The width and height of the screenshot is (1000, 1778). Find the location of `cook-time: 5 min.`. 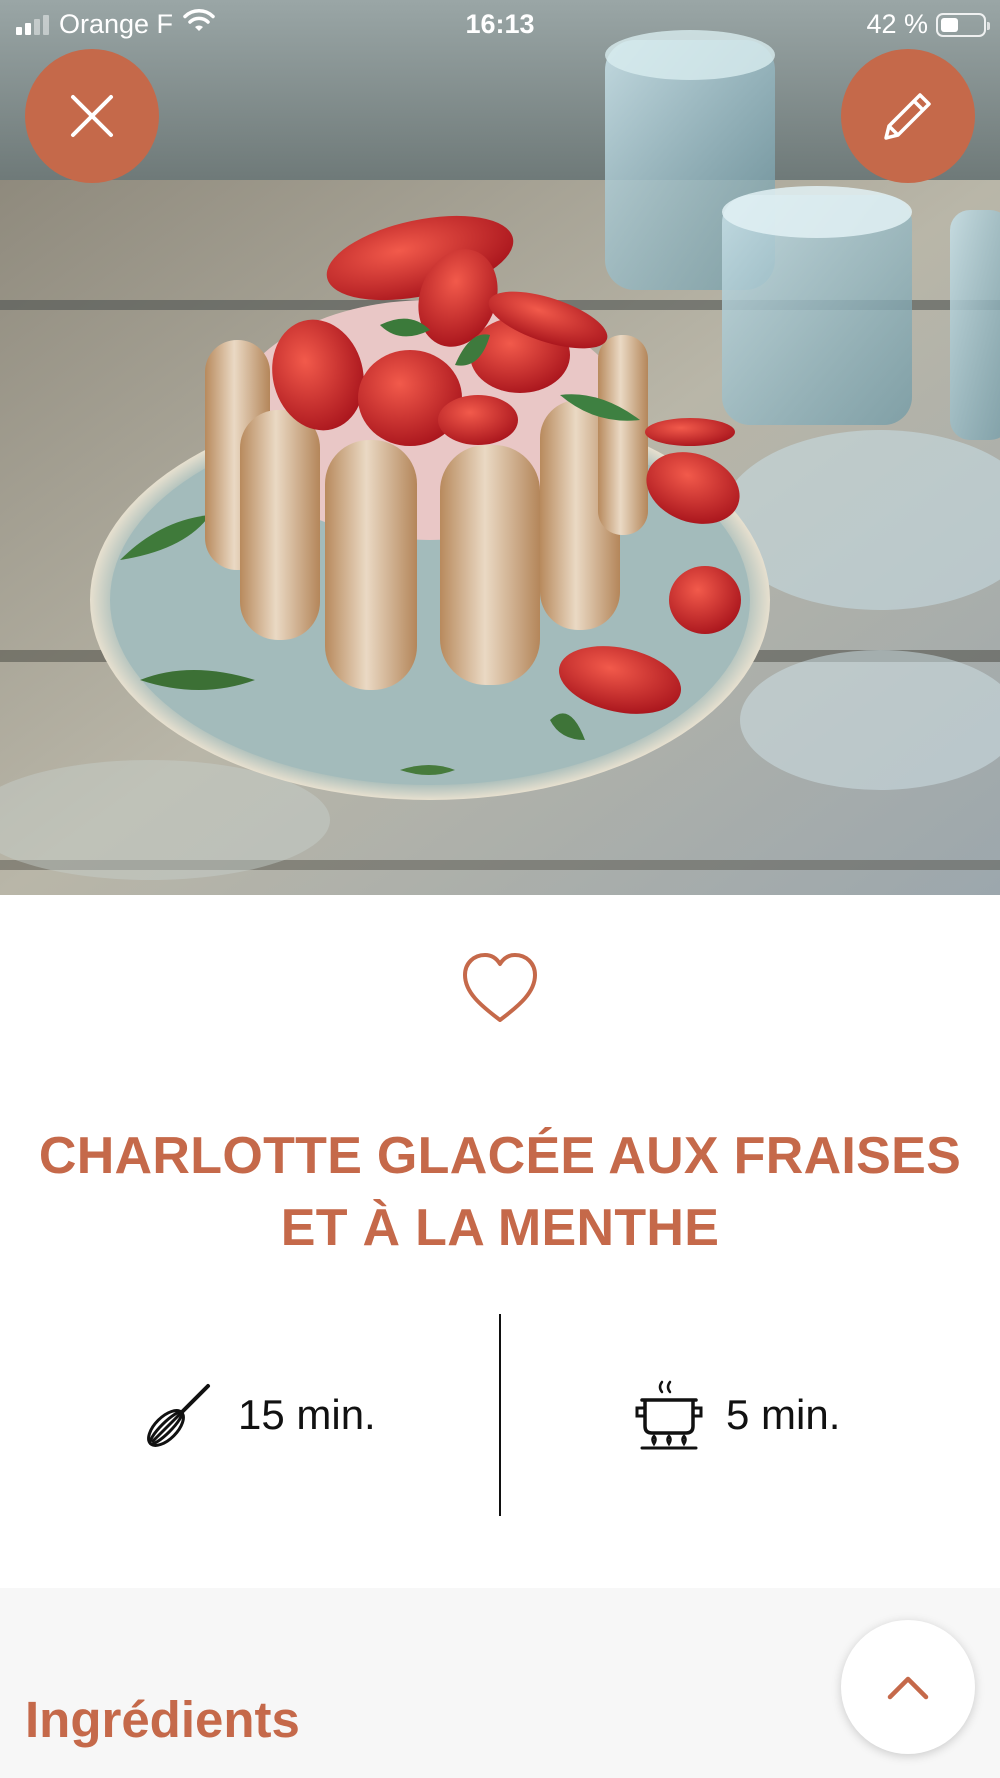

cook-time: 5 min. is located at coordinates (737, 1415).